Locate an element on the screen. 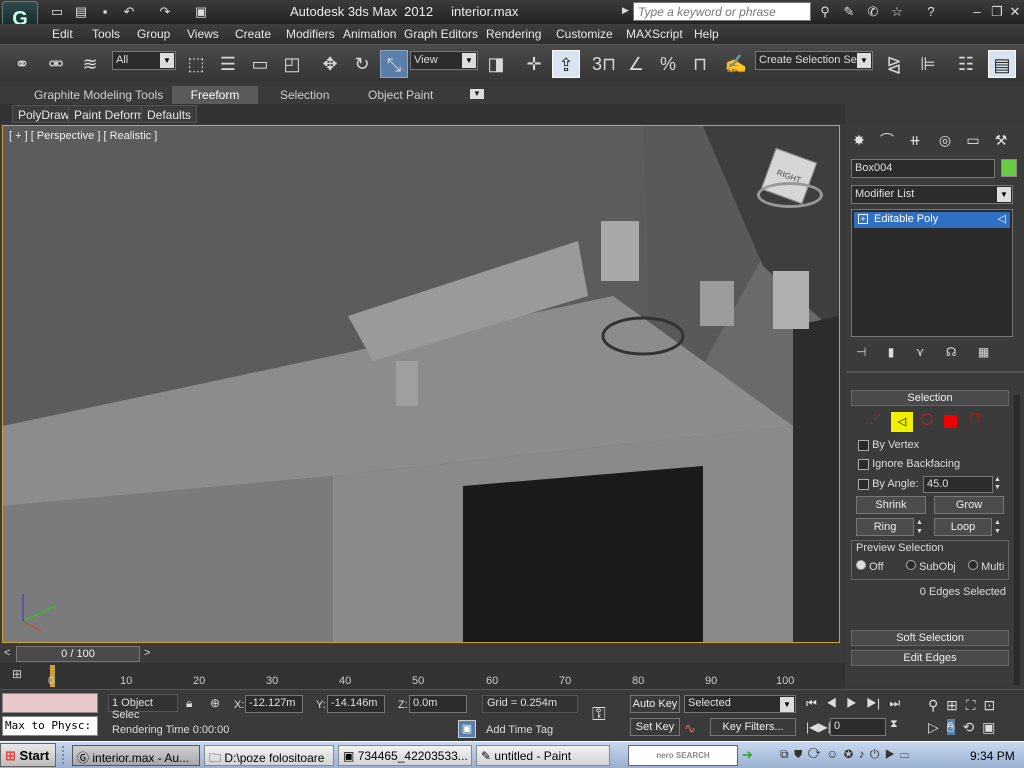 Image resolution: width=1024 pixels, height=768 pixels. tray-shield-icon: ⛊ is located at coordinates (798, 754).